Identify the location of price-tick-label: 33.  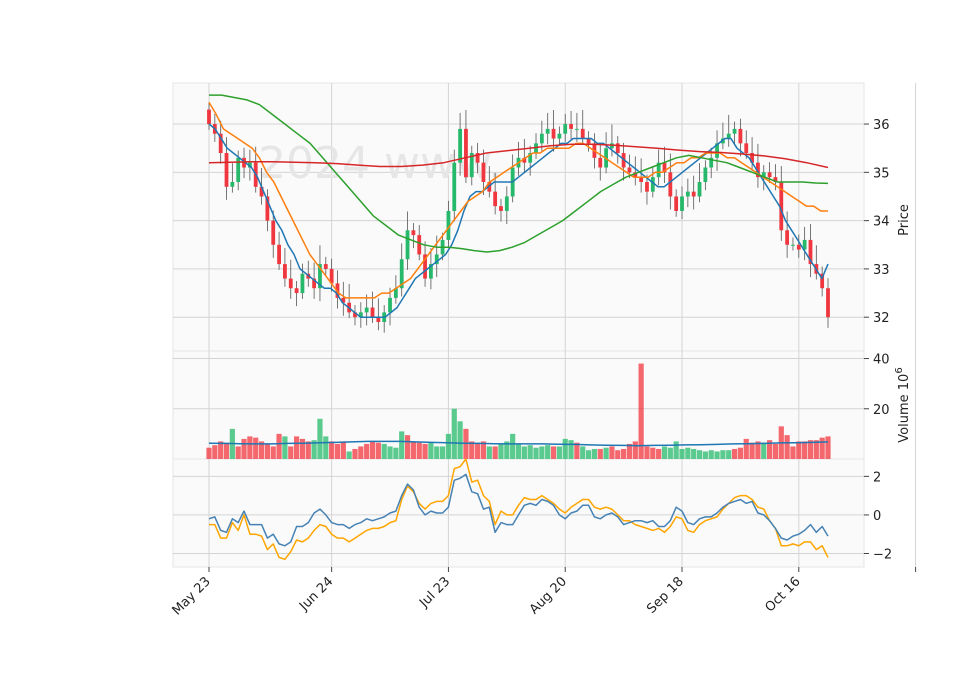
(881, 270).